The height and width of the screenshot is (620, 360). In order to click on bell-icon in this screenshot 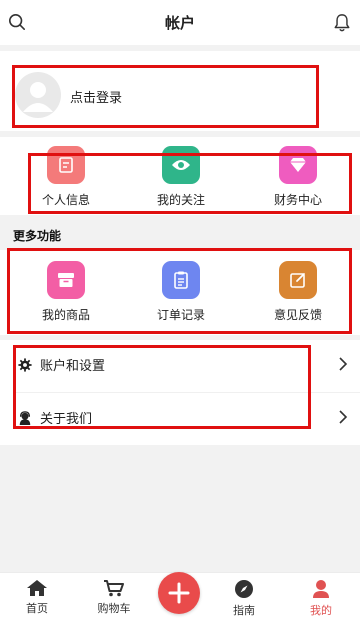, I will do `click(342, 23)`.